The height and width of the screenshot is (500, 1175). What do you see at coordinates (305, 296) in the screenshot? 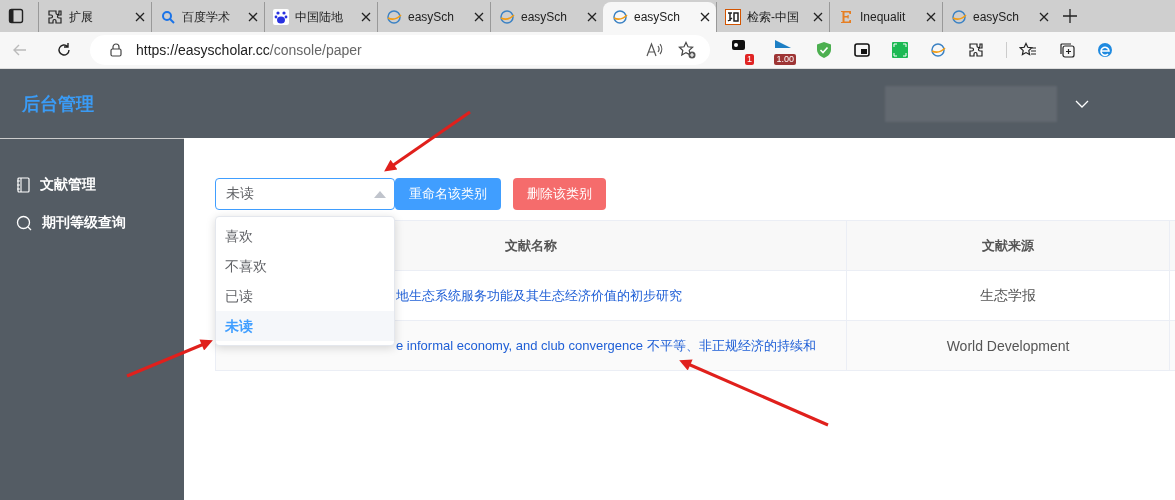
I see `dropdown-option: 已读` at bounding box center [305, 296].